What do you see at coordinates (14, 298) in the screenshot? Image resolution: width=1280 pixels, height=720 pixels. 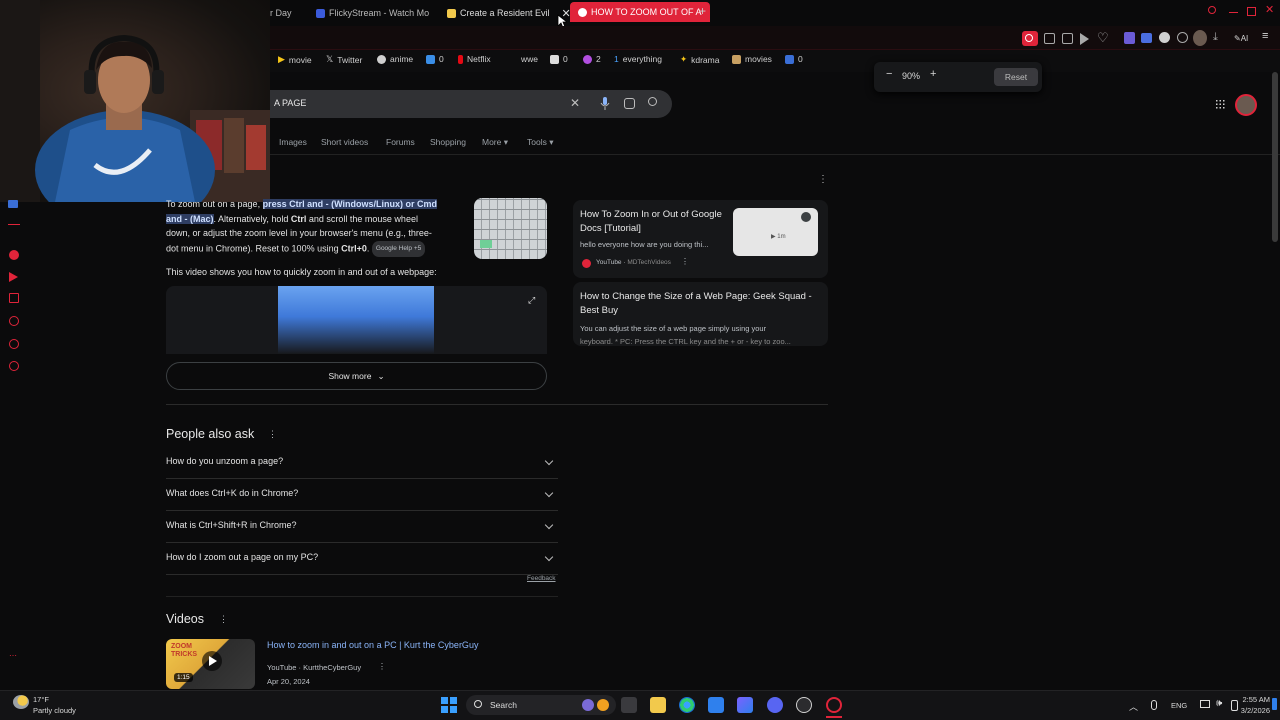 I see `rail-bookmark-icon` at bounding box center [14, 298].